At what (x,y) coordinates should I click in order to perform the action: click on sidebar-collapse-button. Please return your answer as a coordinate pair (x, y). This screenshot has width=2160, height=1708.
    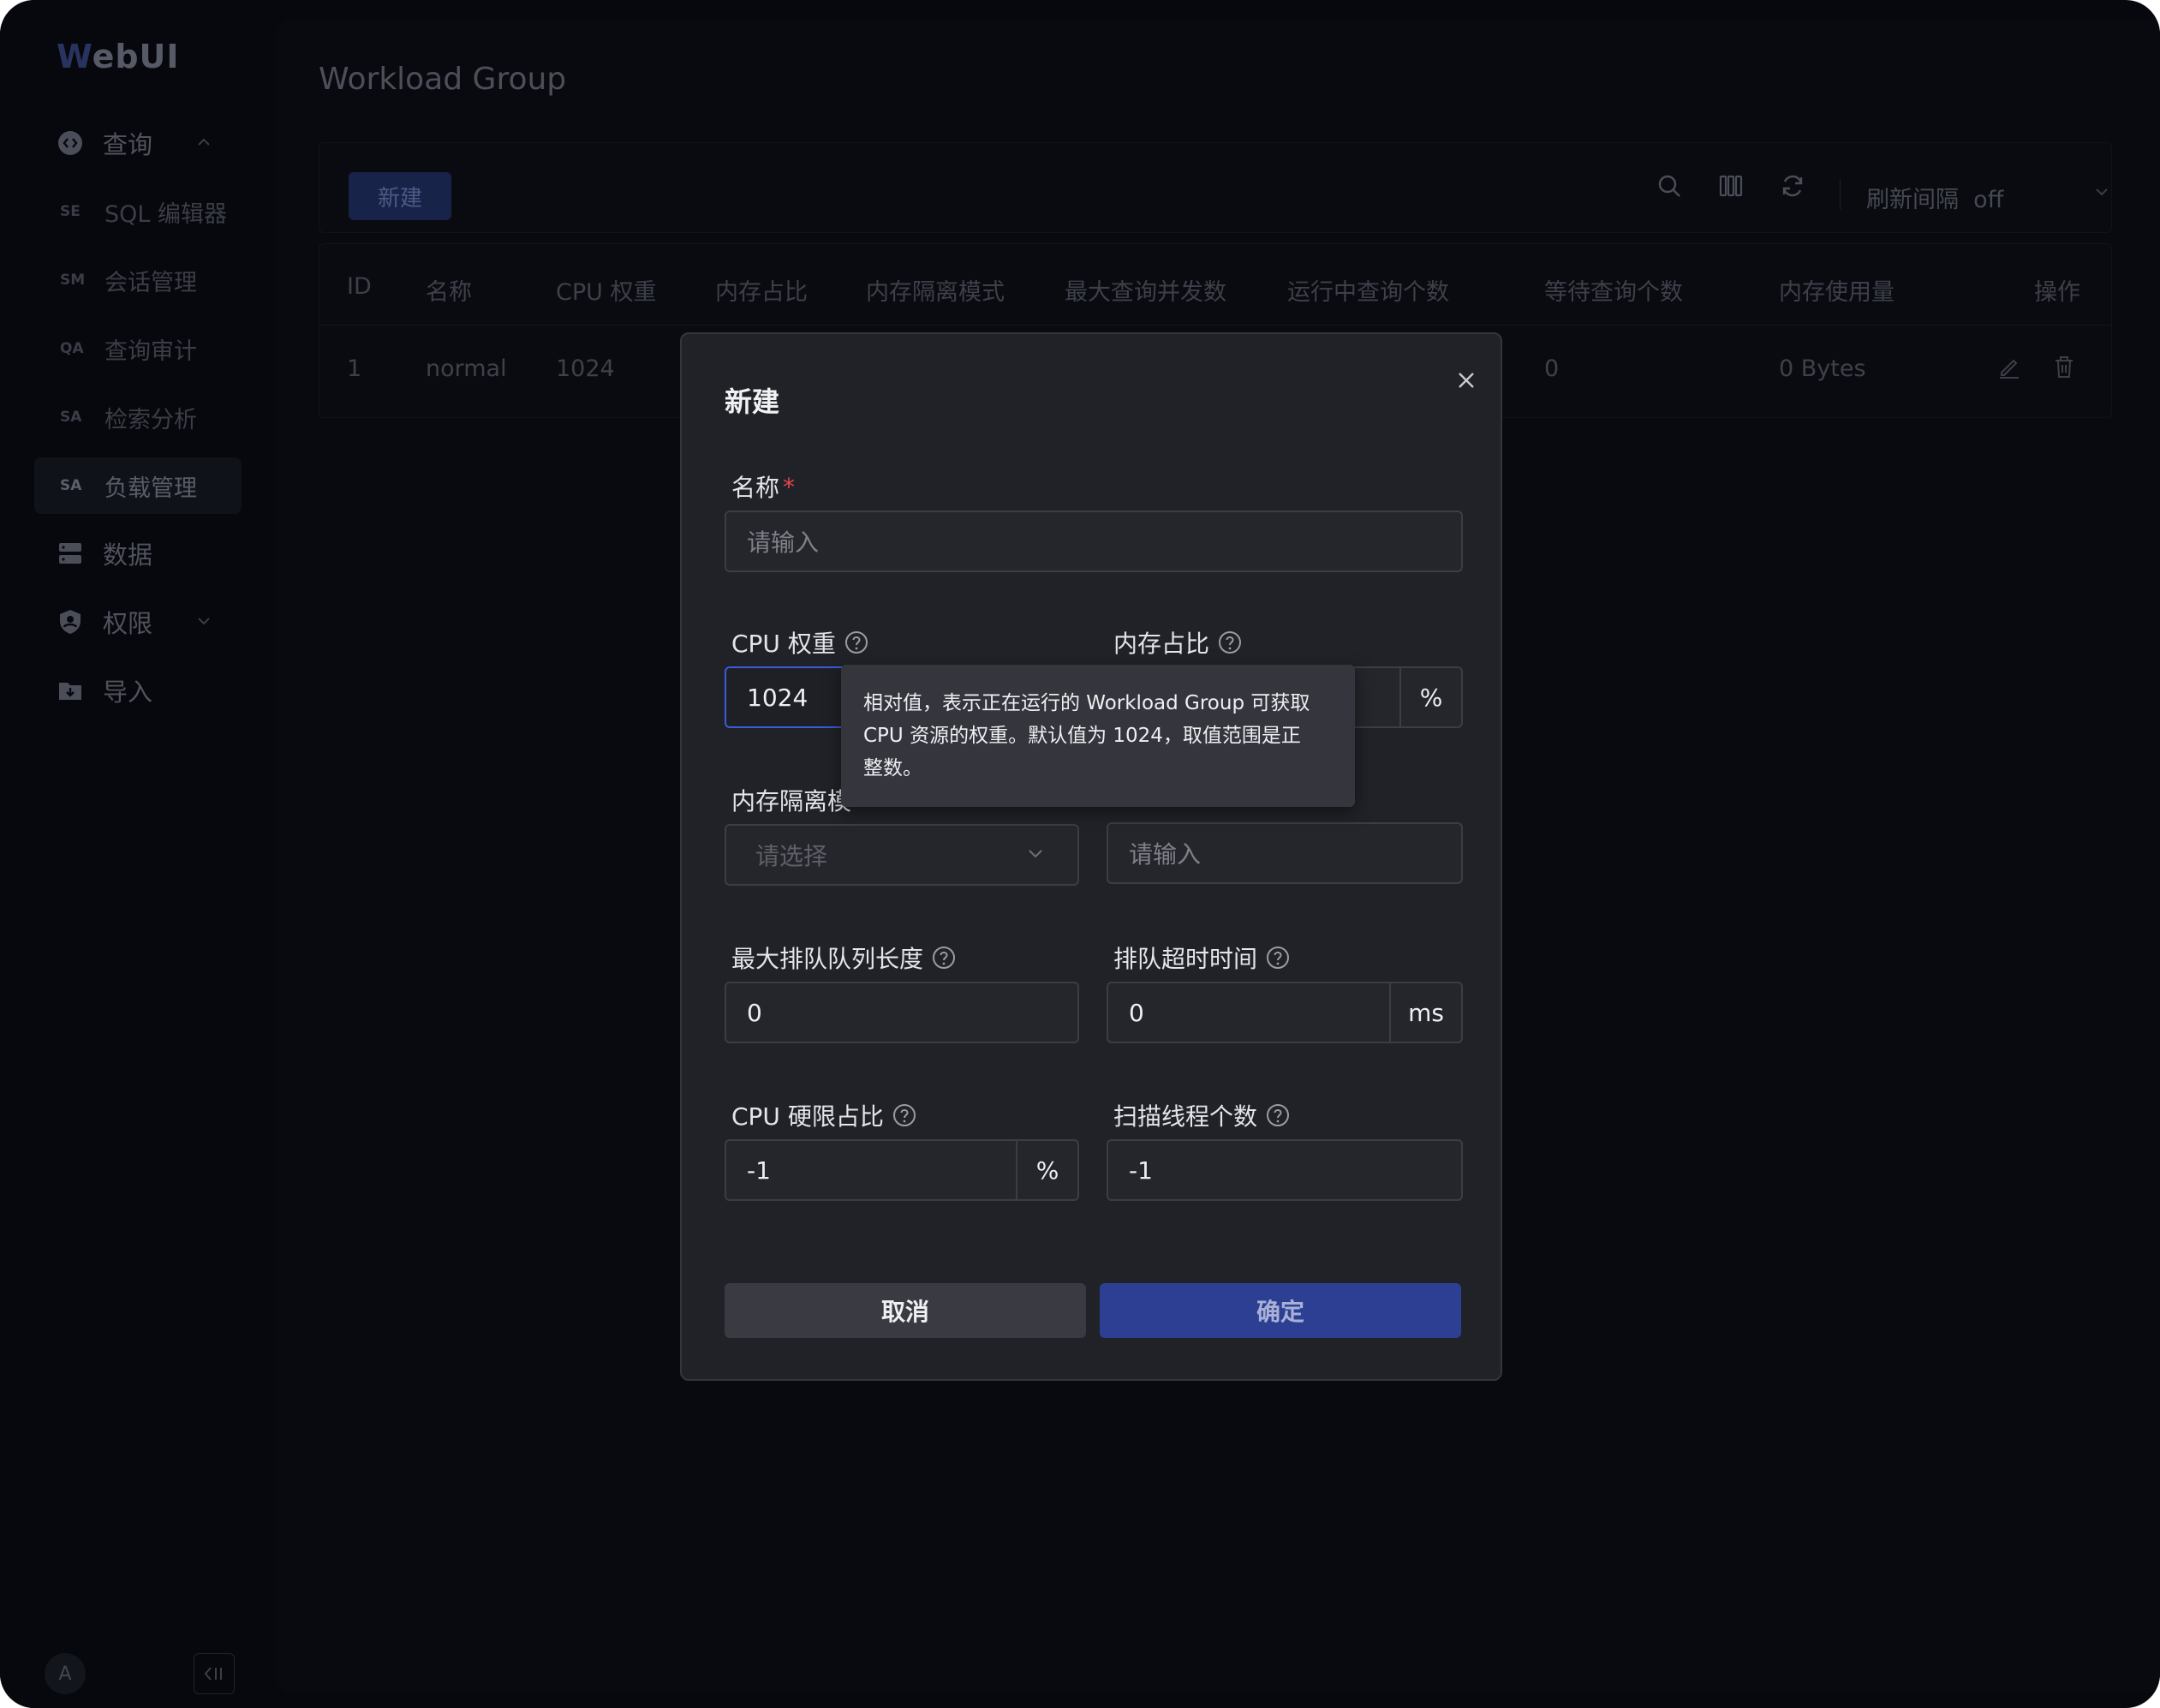
    Looking at the image, I should click on (214, 1674).